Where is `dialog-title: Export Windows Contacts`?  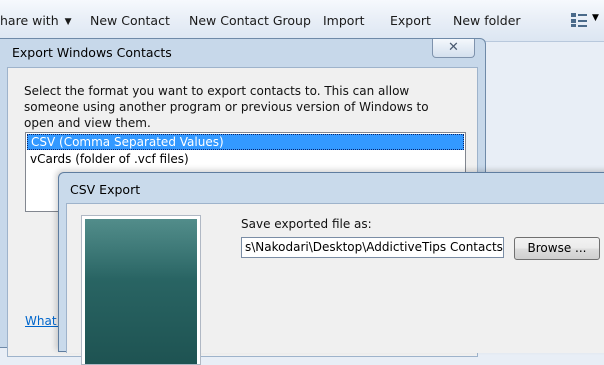
dialog-title: Export Windows Contacts is located at coordinates (92, 52).